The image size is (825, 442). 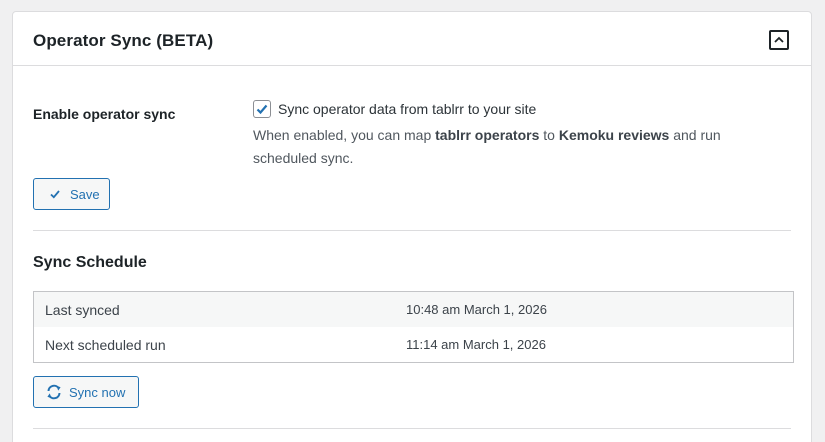 I want to click on save-button: Save, so click(x=71, y=194).